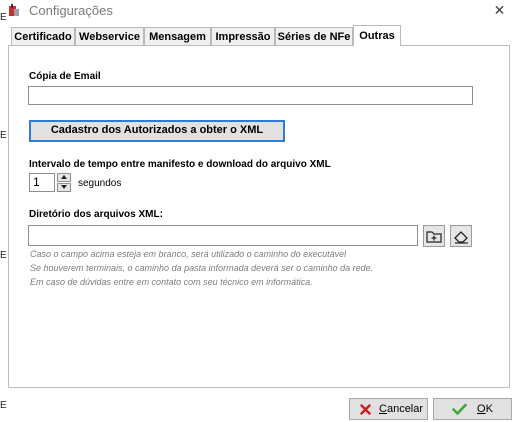 The width and height of the screenshot is (513, 422). I want to click on cancel-button: Cancelar, so click(388, 409).